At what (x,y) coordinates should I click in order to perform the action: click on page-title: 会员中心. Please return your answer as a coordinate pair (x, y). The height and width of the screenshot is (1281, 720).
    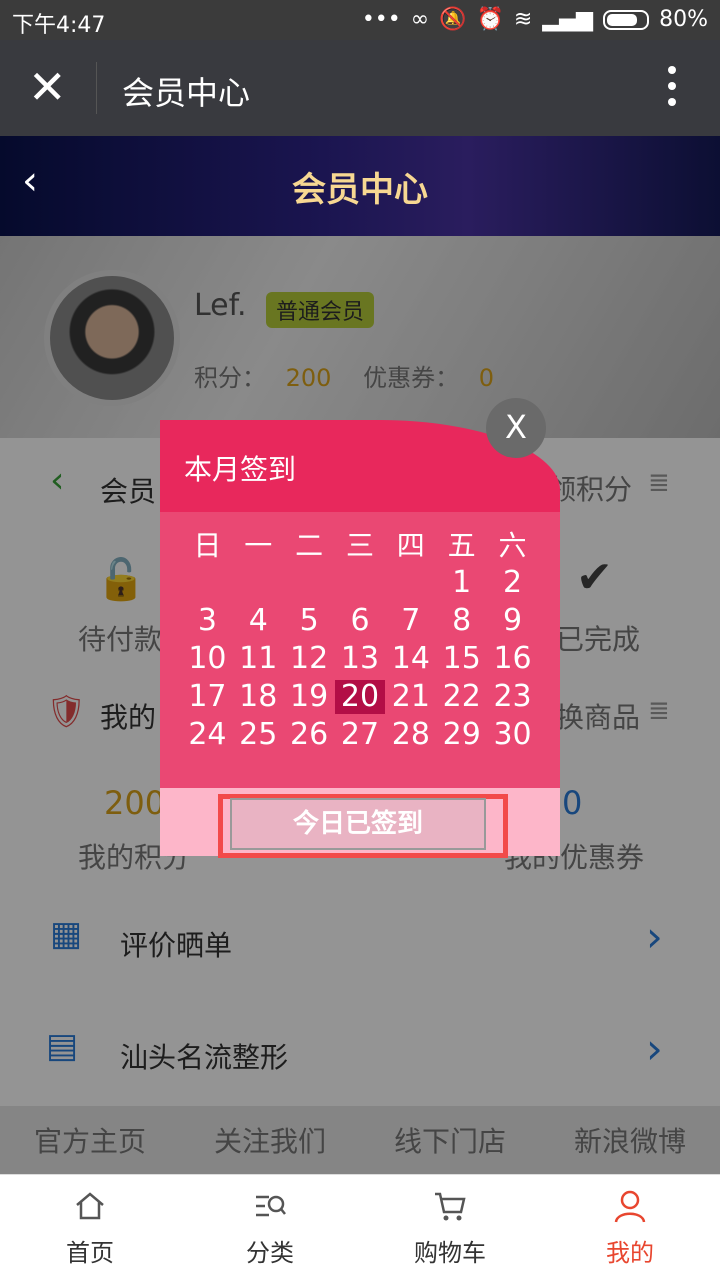
    Looking at the image, I should click on (360, 190).